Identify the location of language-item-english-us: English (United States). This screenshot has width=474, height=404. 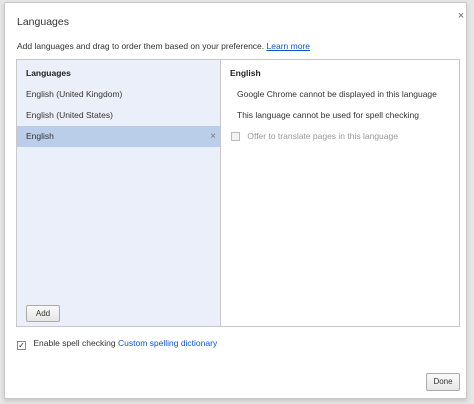
(118, 115).